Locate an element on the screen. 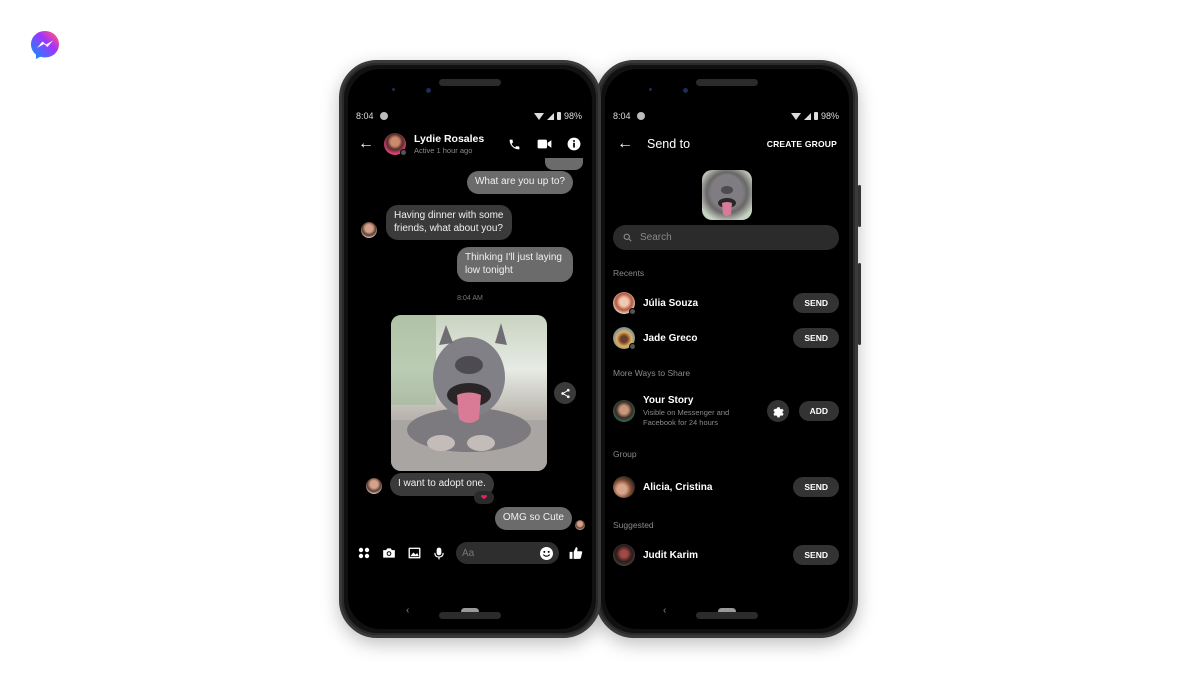  contact-row: Jade Greco SEND is located at coordinates (726, 338).